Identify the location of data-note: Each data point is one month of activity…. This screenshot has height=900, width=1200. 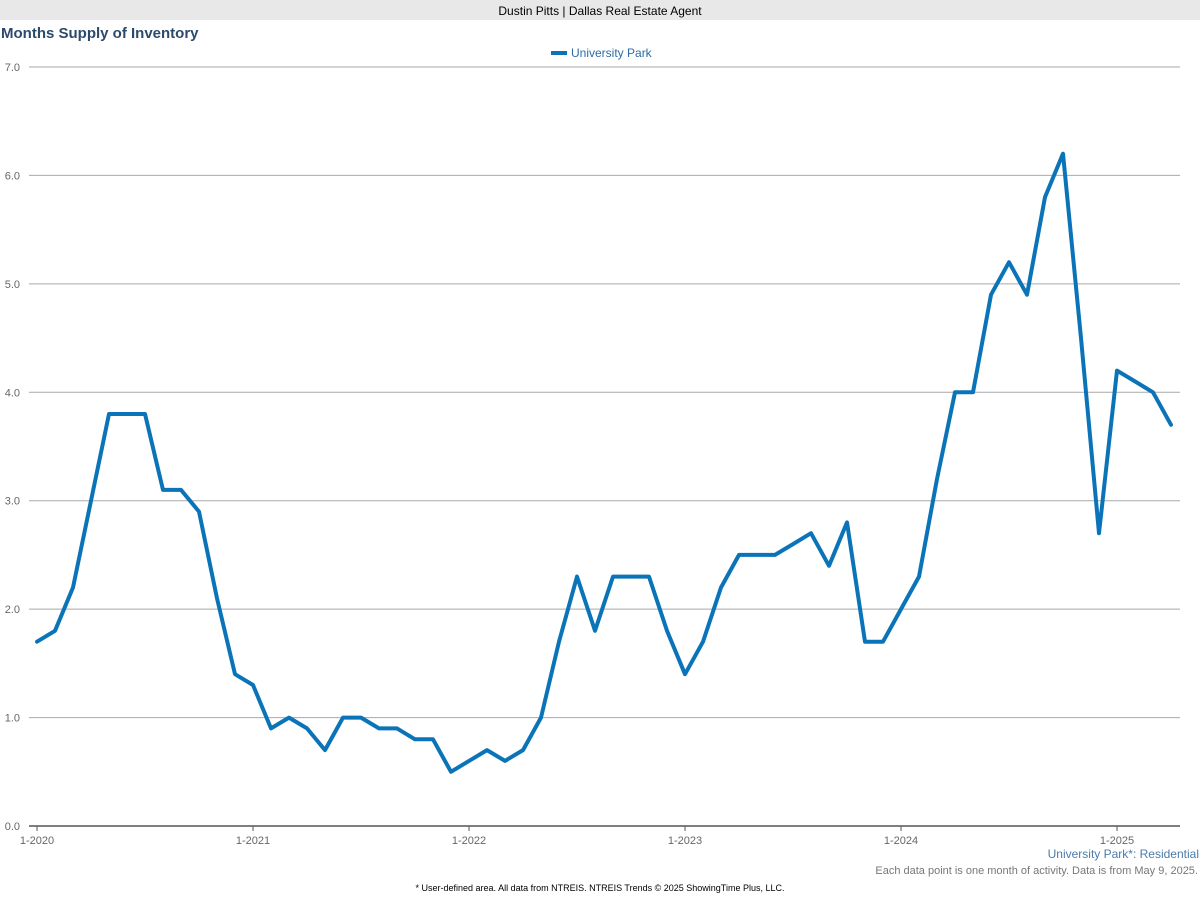
(1036, 871).